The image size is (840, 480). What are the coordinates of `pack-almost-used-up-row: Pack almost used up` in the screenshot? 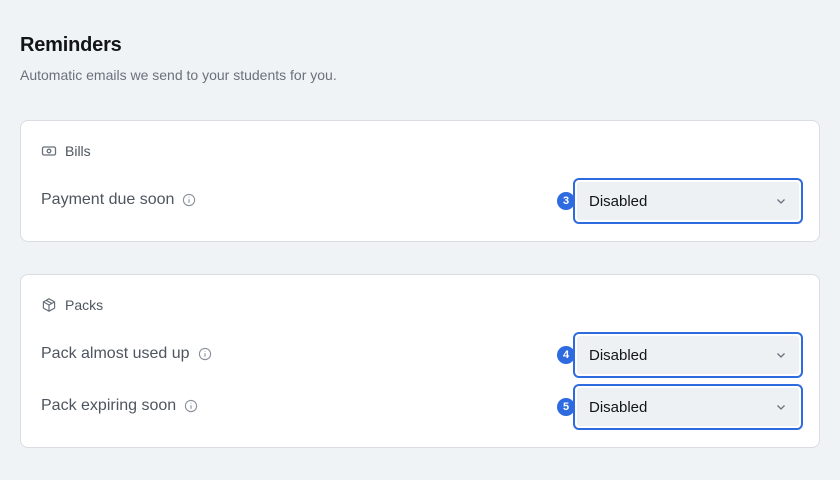 It's located at (126, 354).